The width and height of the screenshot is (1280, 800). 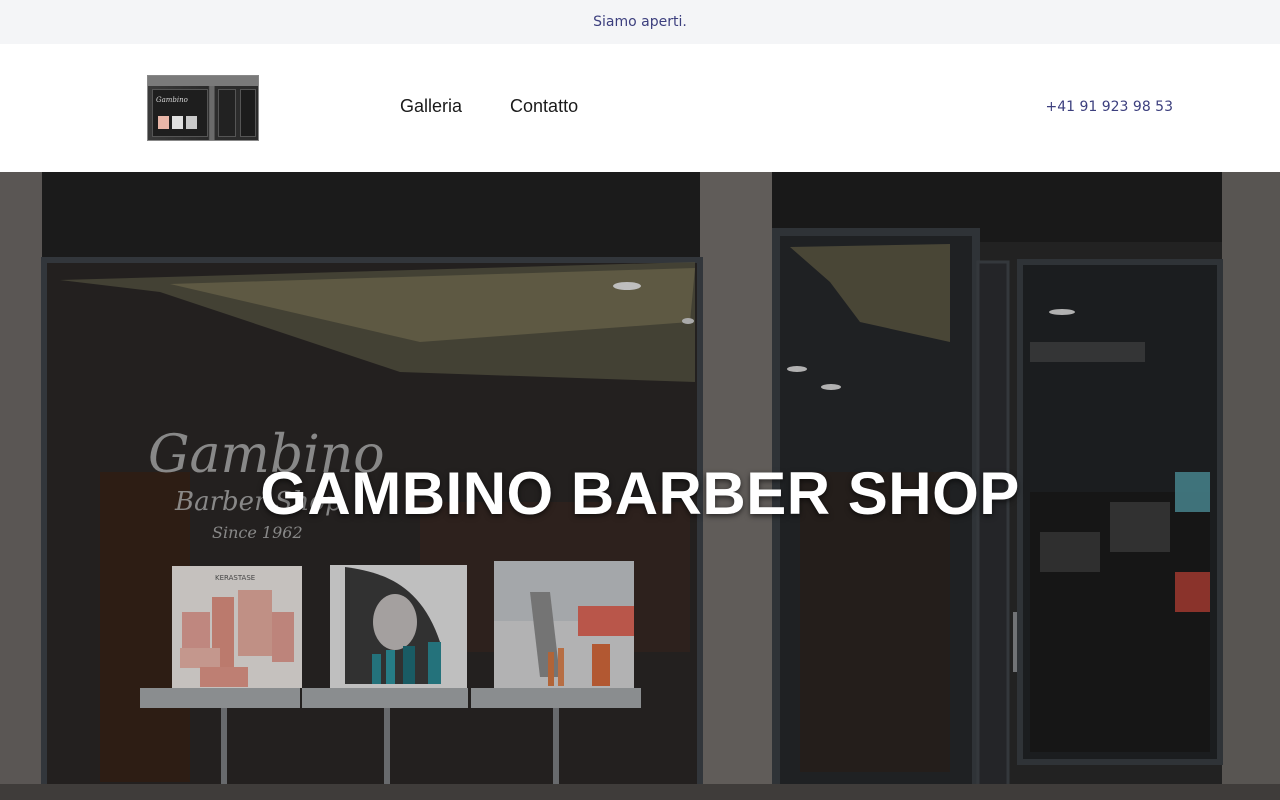 I want to click on phone-link: +41 91 923 98 53, so click(x=1109, y=107).